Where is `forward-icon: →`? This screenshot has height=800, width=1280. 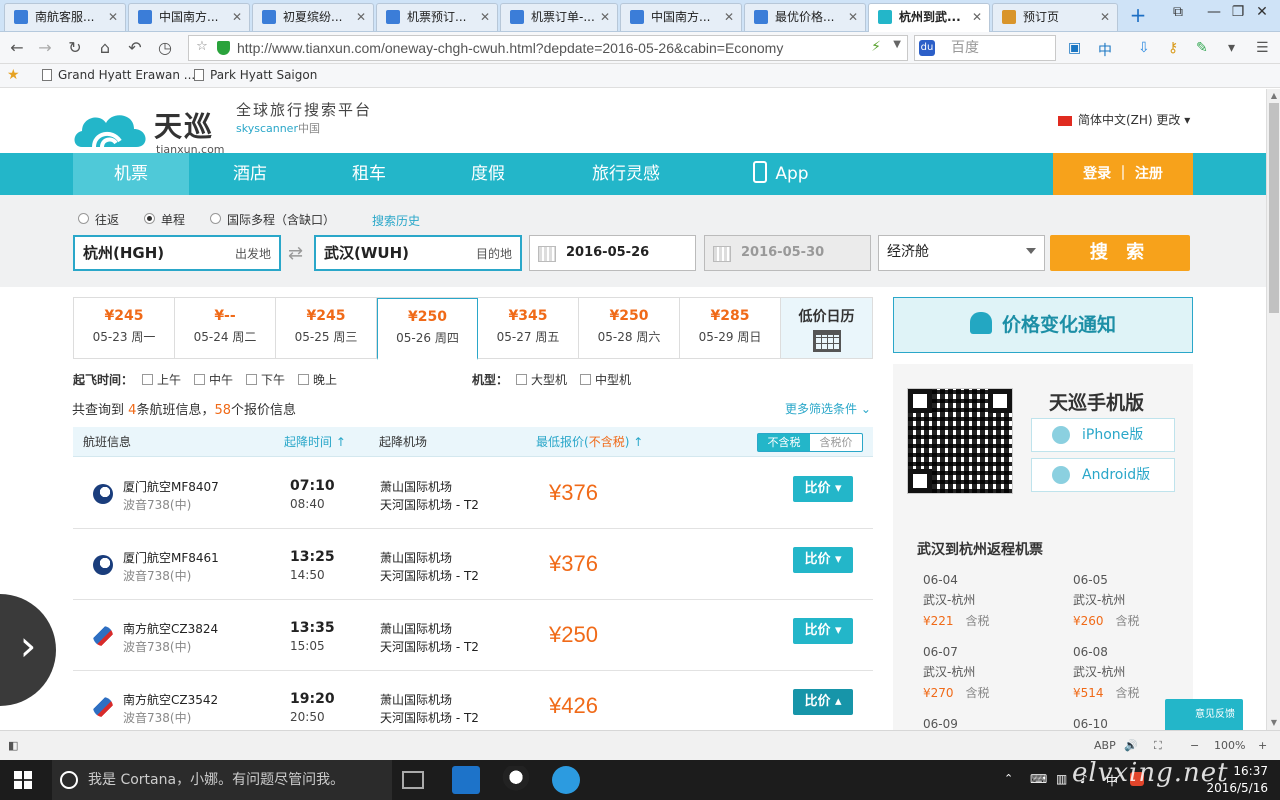
forward-icon: → is located at coordinates (45, 48).